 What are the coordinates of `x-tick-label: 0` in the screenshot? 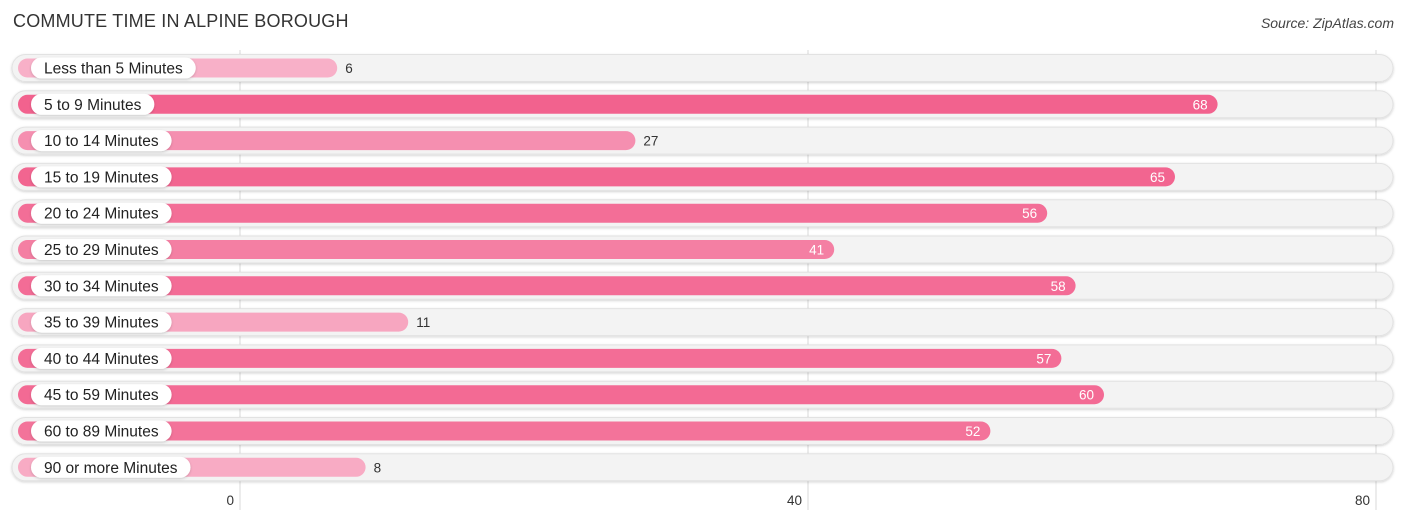 It's located at (230, 500).